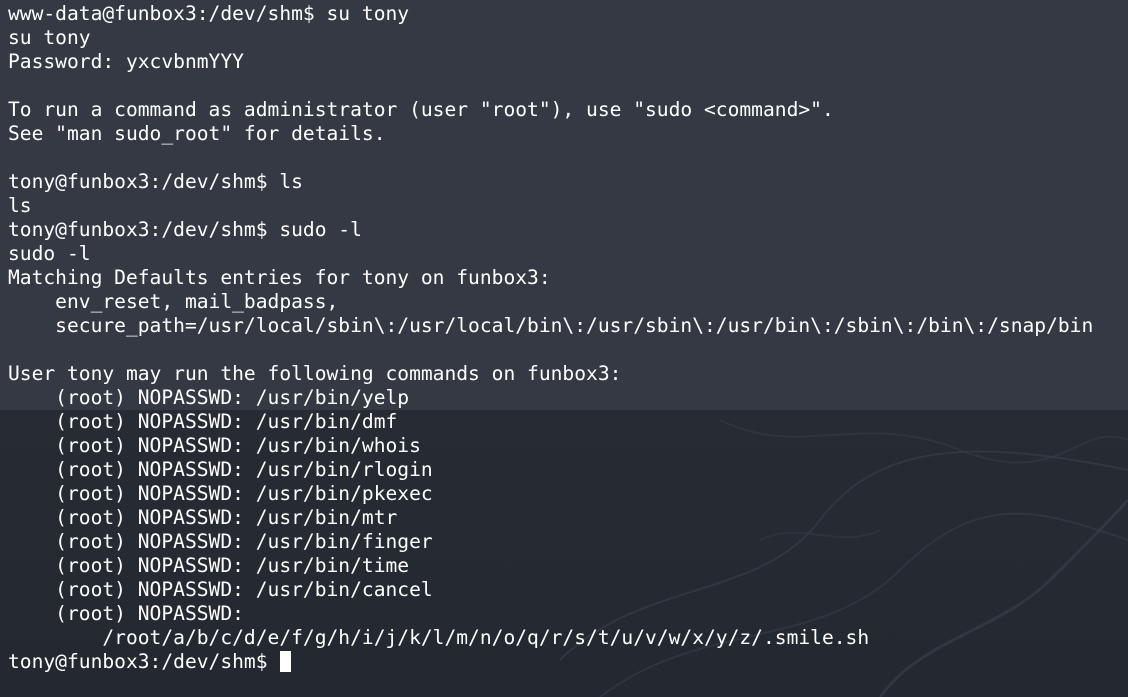 The height and width of the screenshot is (697, 1128). Describe the element at coordinates (49, 253) in the screenshot. I see `terminal-line: sudo -l` at that location.